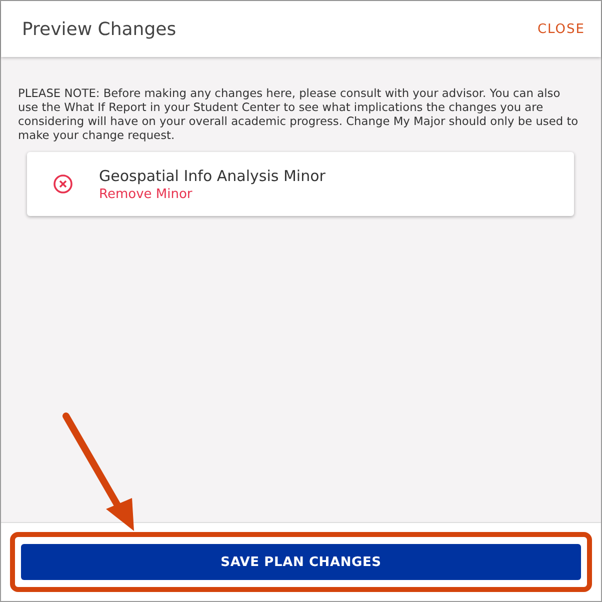  What do you see at coordinates (99, 29) in the screenshot?
I see `dialog-title: Preview Changes` at bounding box center [99, 29].